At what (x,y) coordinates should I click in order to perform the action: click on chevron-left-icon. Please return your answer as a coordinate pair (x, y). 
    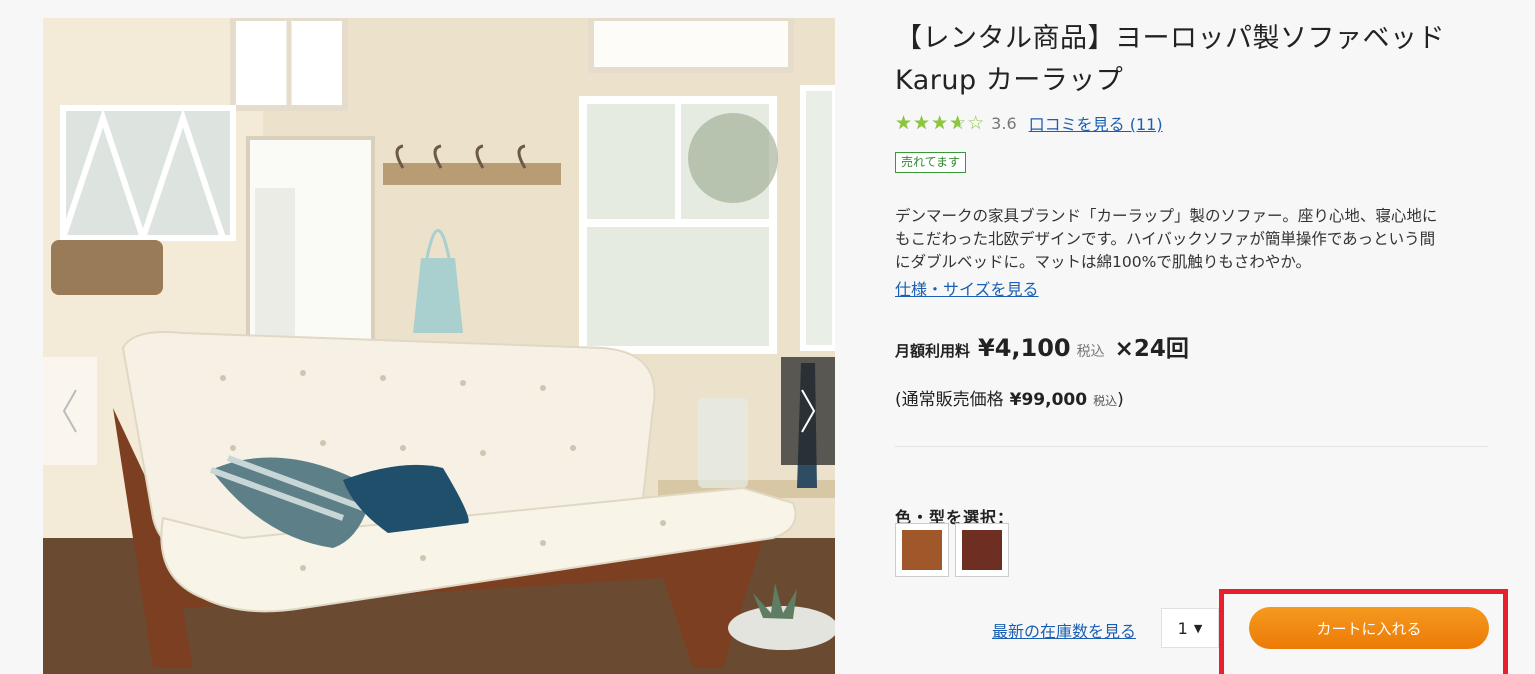
    Looking at the image, I should click on (69, 411).